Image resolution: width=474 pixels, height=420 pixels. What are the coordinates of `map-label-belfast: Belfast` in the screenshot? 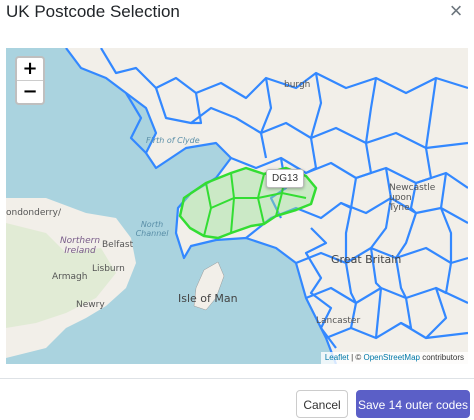 It's located at (118, 245).